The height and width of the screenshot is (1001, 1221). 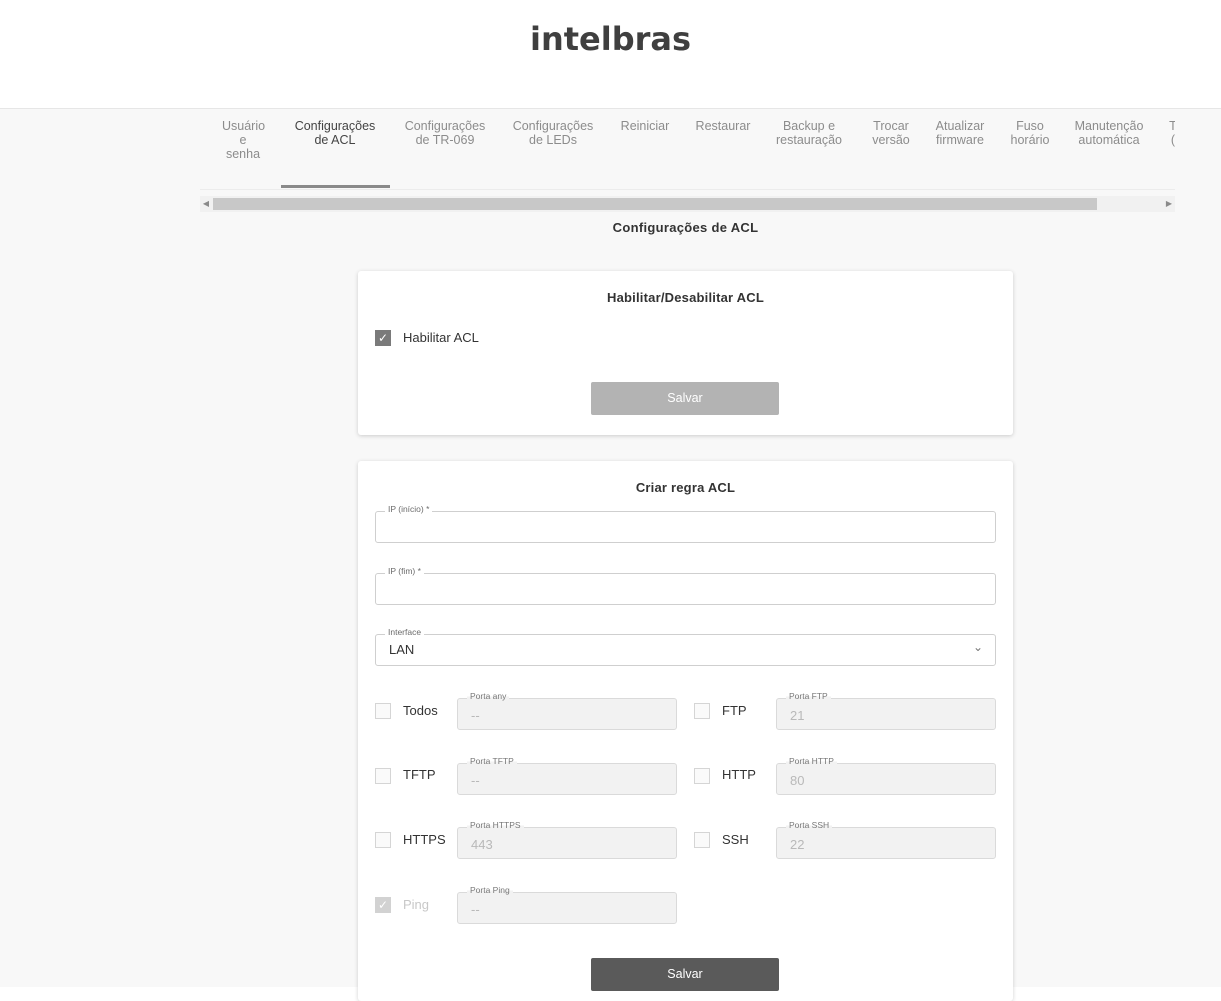 I want to click on enable-acl-card-title: Habilitar/Desabilitar ACL, so click(x=685, y=297).